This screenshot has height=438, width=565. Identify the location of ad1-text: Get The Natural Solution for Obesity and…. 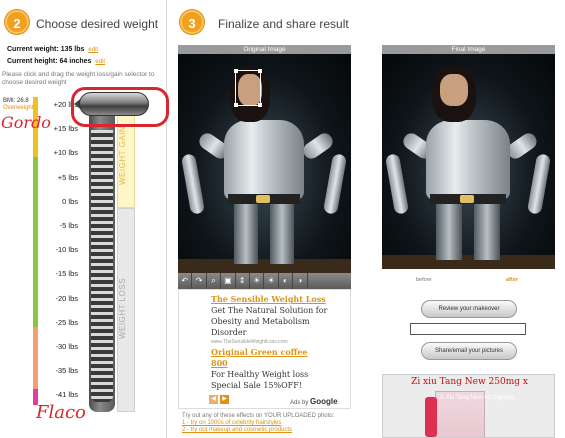
(269, 321).